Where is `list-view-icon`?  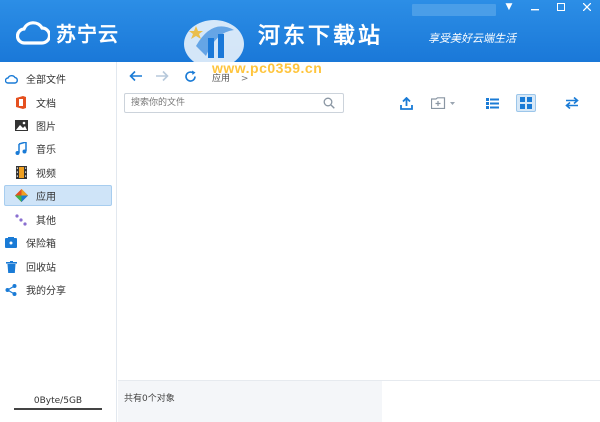
list-view-icon is located at coordinates (492, 103).